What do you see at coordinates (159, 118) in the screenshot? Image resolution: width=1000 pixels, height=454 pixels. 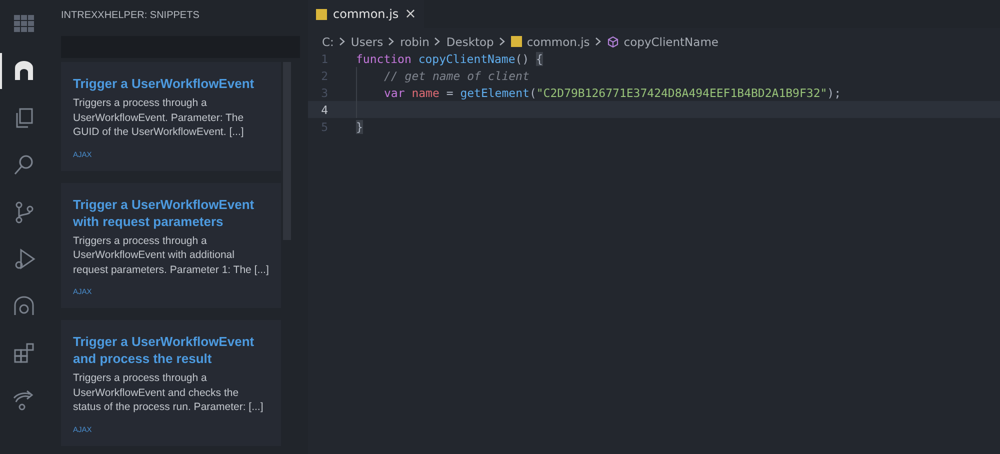 I see `snippet-description: Triggers a process through a UserWorkflowEvent. Parameter: The GUID of the UserWorkflowEvent. [...]` at bounding box center [159, 118].